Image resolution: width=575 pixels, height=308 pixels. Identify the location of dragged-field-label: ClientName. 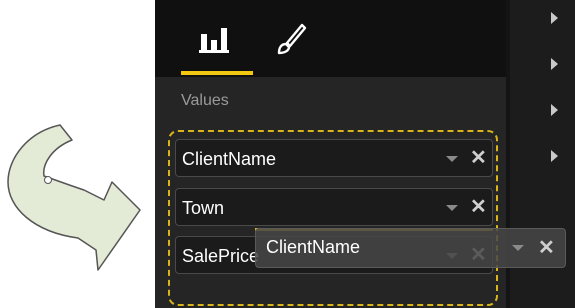
(313, 247).